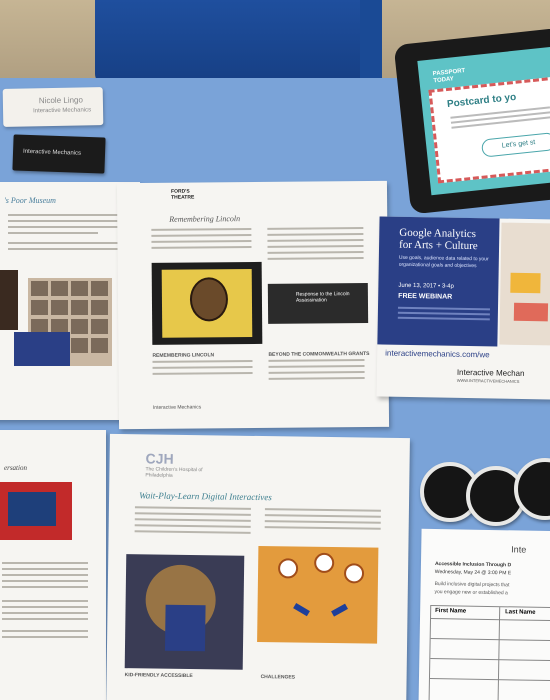 Image resolution: width=550 pixels, height=700 pixels. Describe the element at coordinates (52, 152) in the screenshot. I see `black-card-text: Interactive Mechanics` at that location.